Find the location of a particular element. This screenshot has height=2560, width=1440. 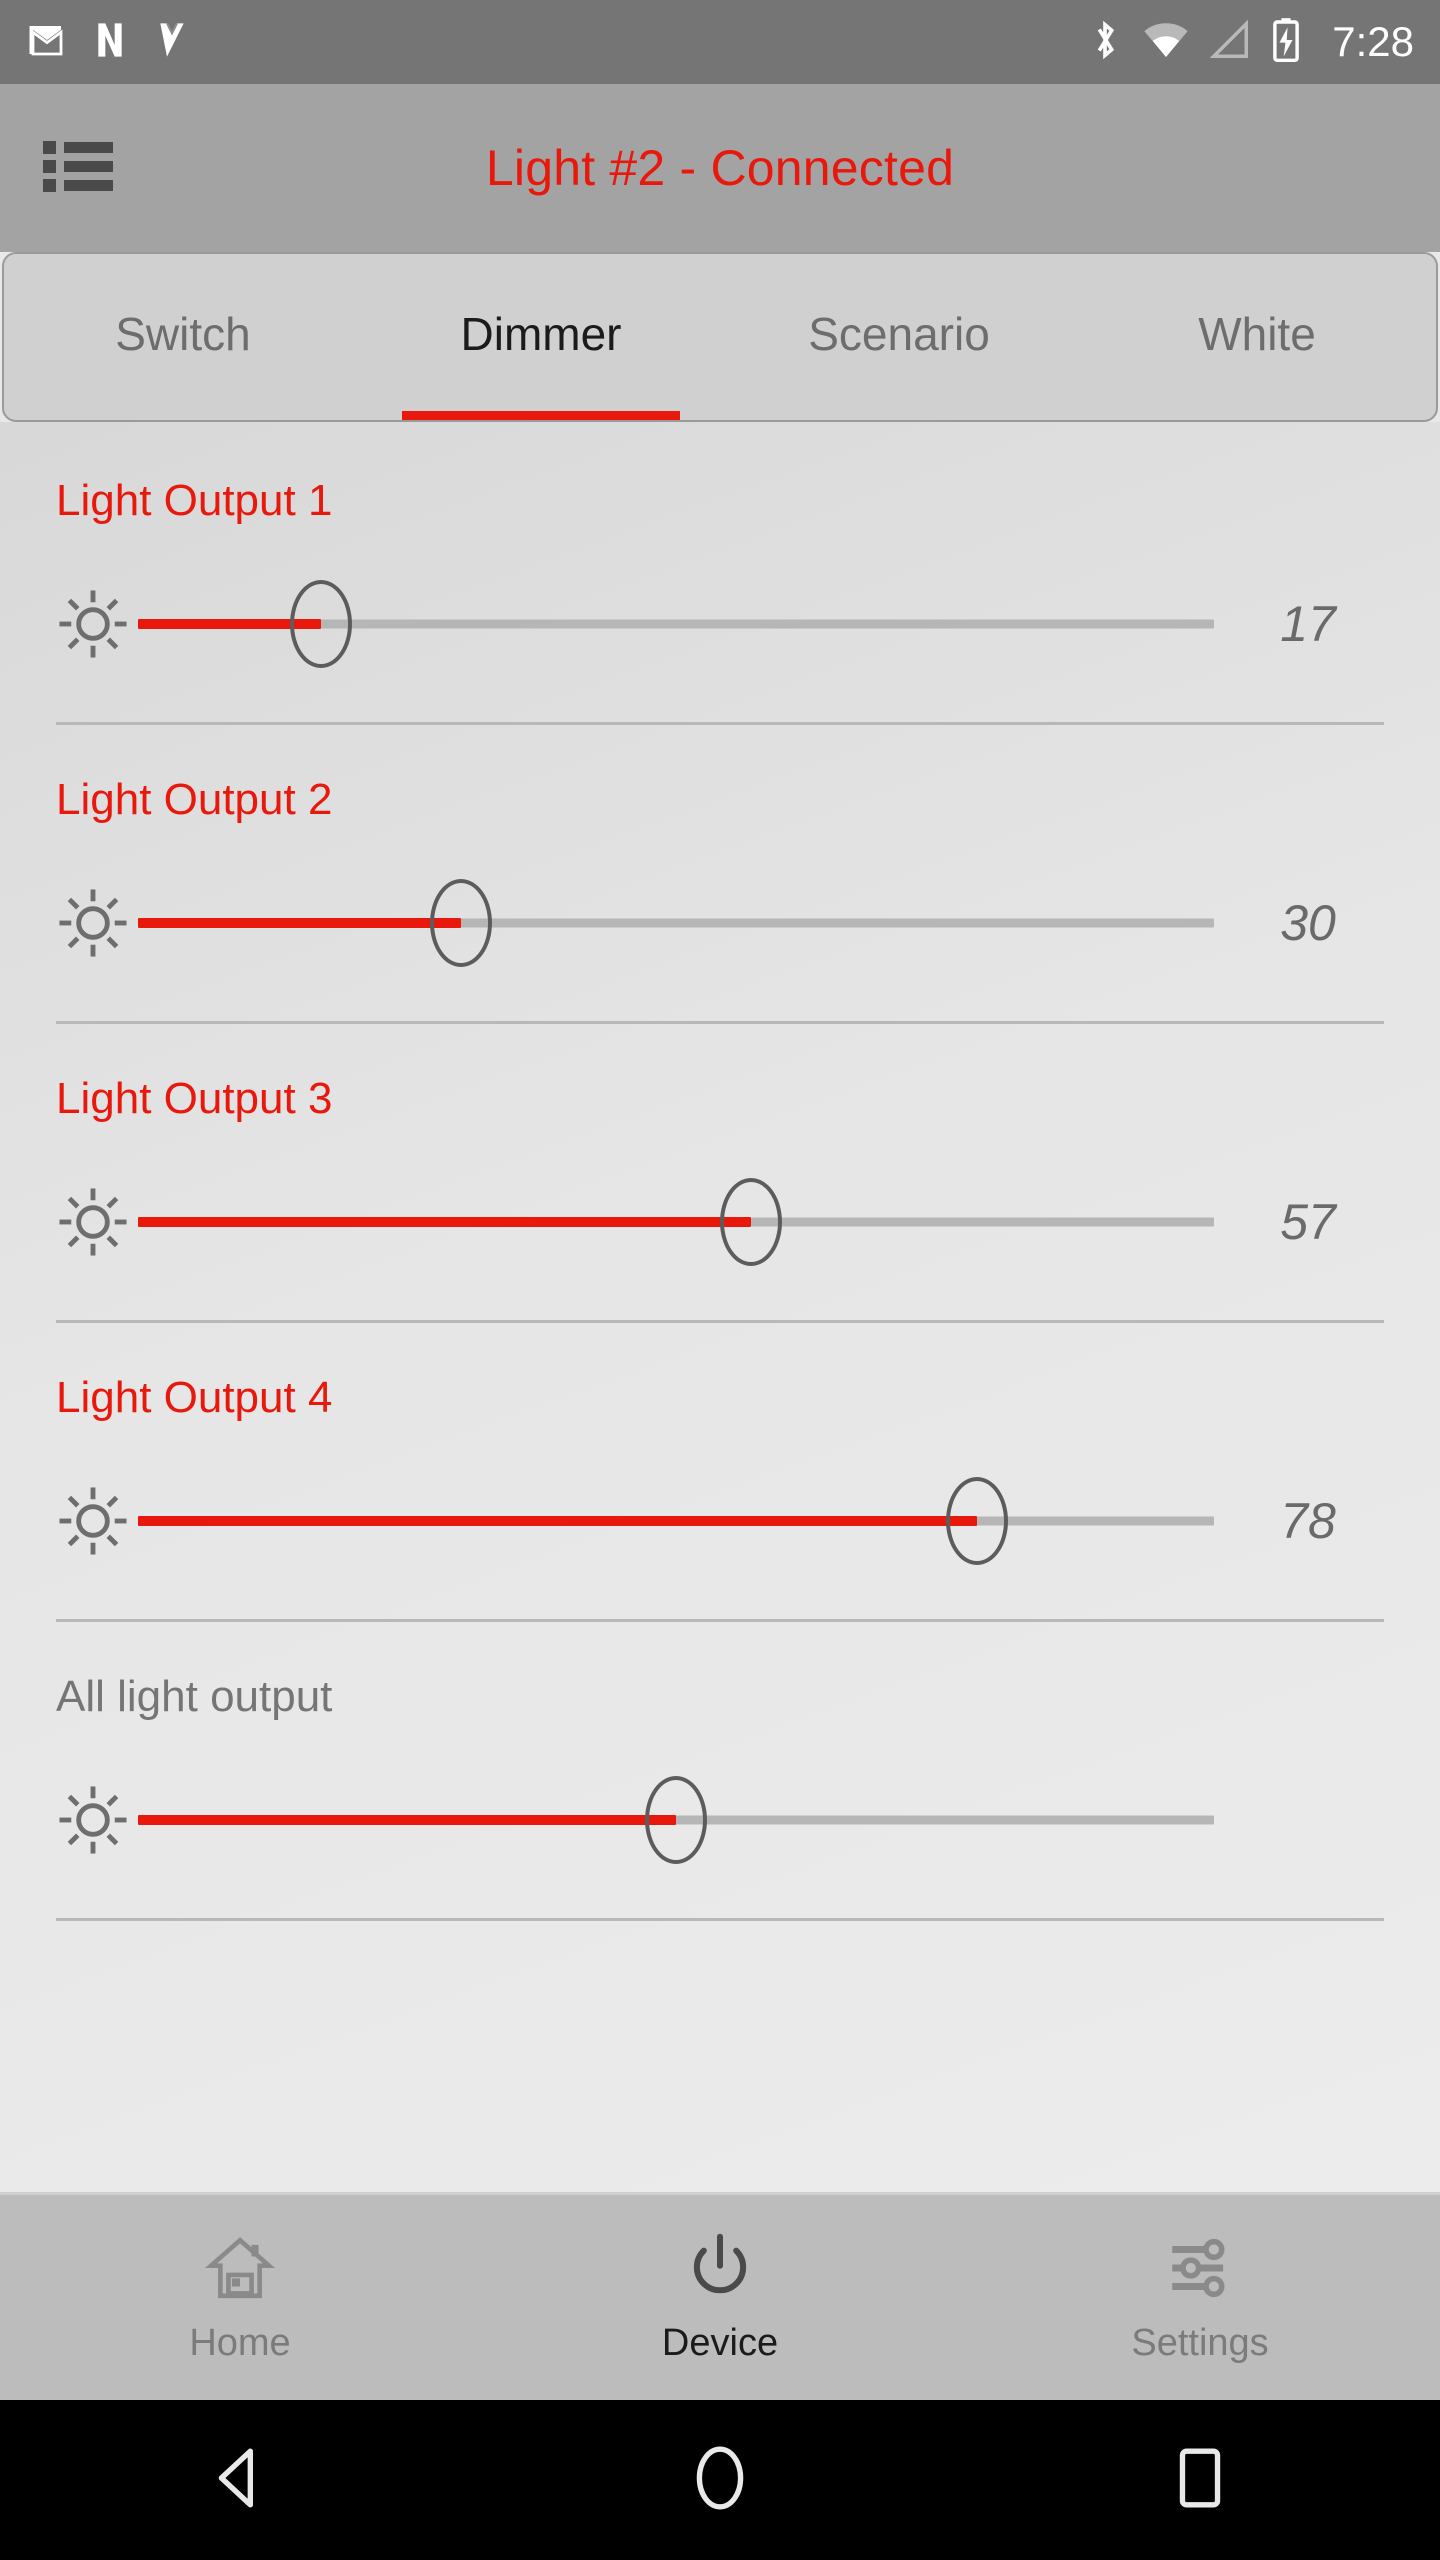

netflix-icon is located at coordinates (110, 42).